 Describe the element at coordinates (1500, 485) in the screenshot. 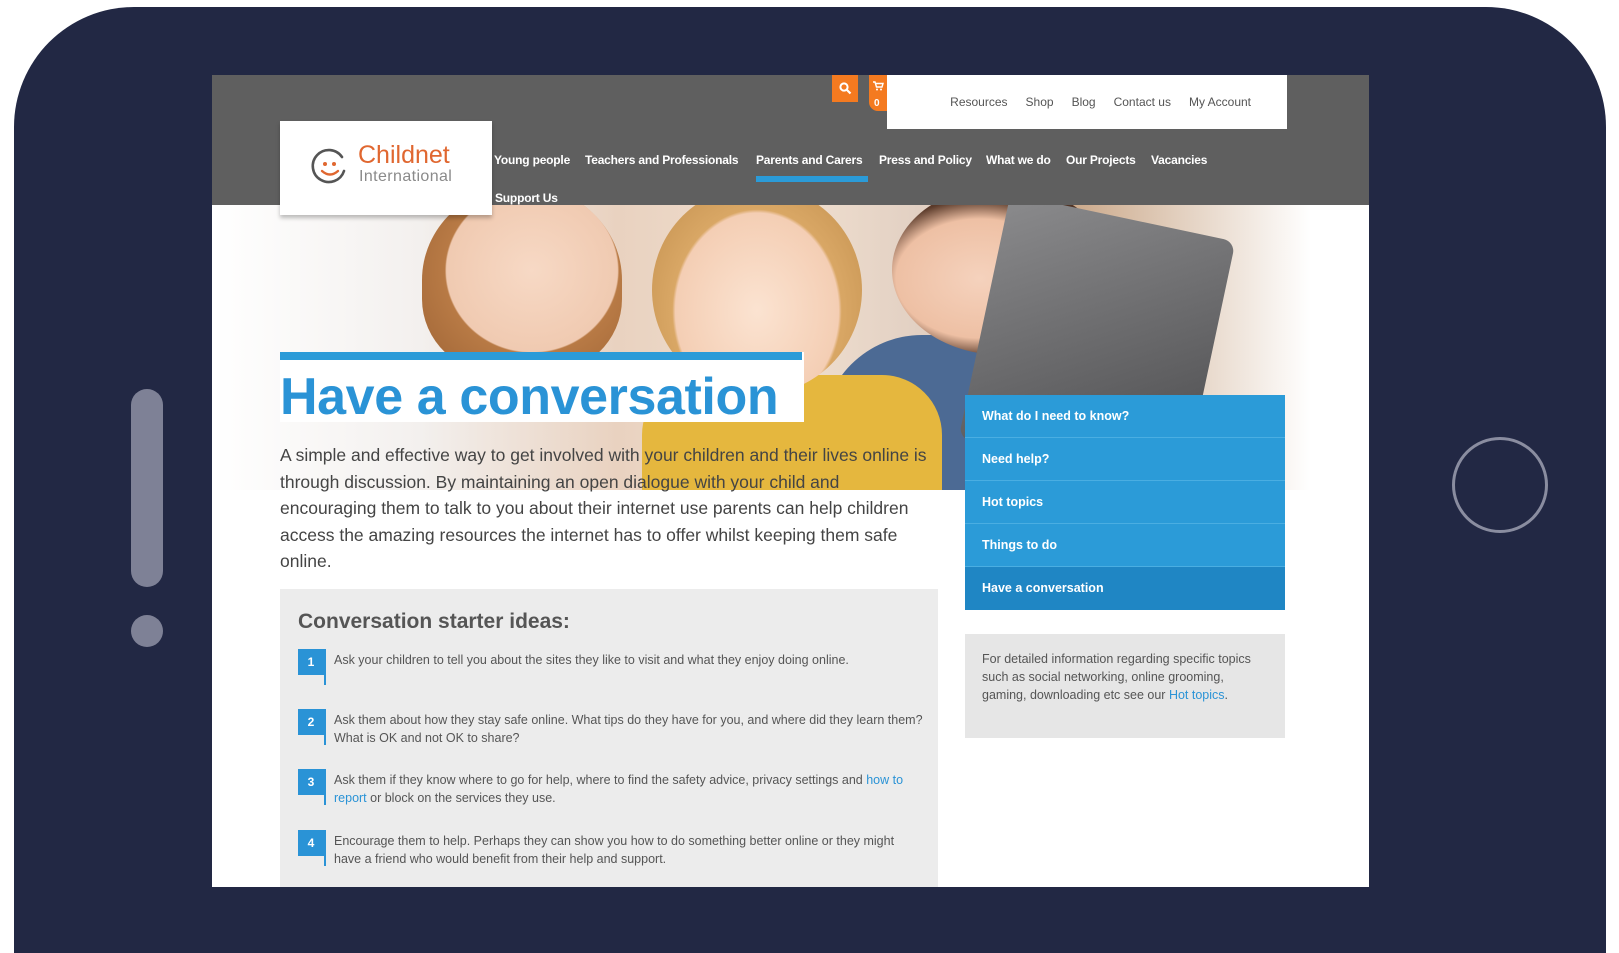

I see `device-home-button` at that location.